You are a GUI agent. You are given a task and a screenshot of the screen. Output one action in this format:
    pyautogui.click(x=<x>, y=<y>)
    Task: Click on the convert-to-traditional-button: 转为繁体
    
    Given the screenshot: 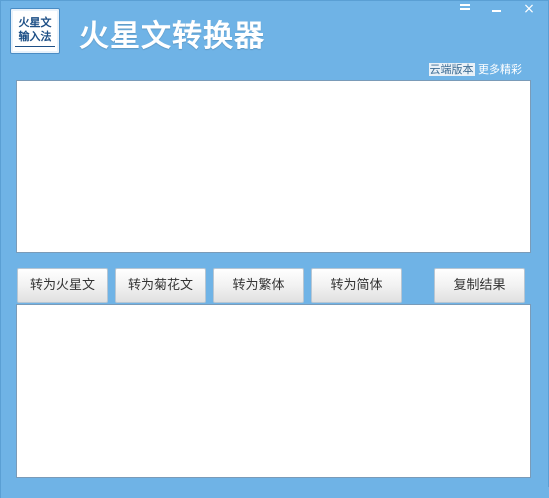 What is the action you would take?
    pyautogui.click(x=258, y=285)
    